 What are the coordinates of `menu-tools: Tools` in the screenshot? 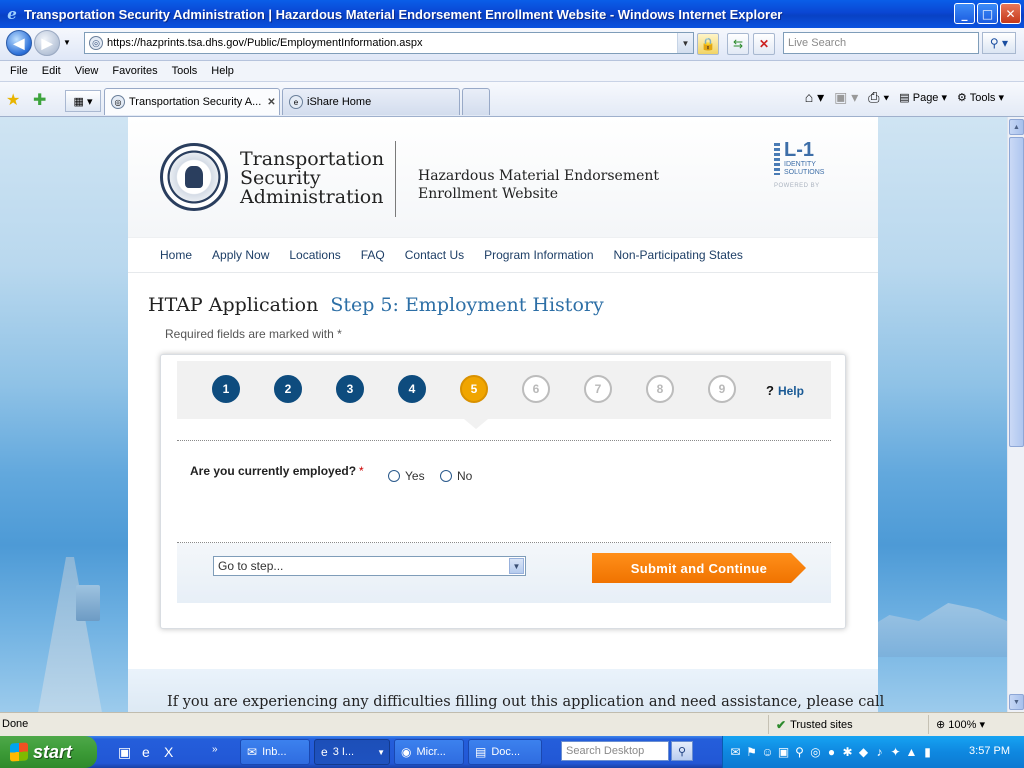 It's located at (185, 71).